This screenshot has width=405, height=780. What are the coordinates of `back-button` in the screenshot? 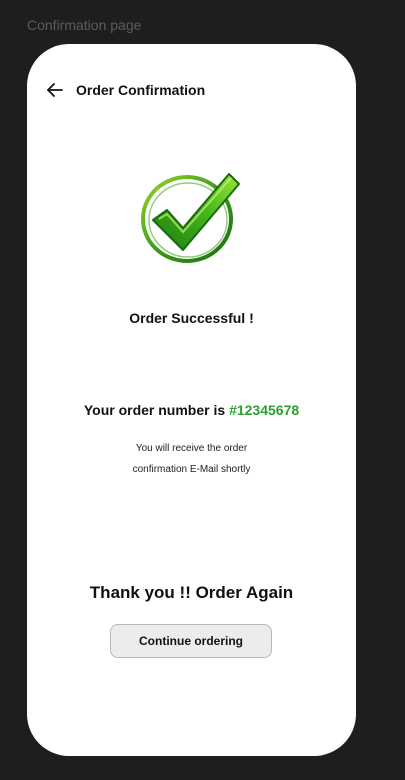 It's located at (56, 90).